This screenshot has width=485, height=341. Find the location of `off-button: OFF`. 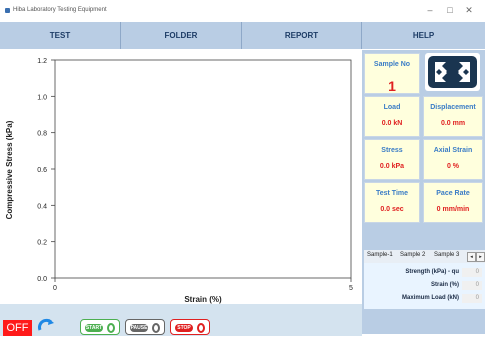

off-button: OFF is located at coordinates (17, 328).